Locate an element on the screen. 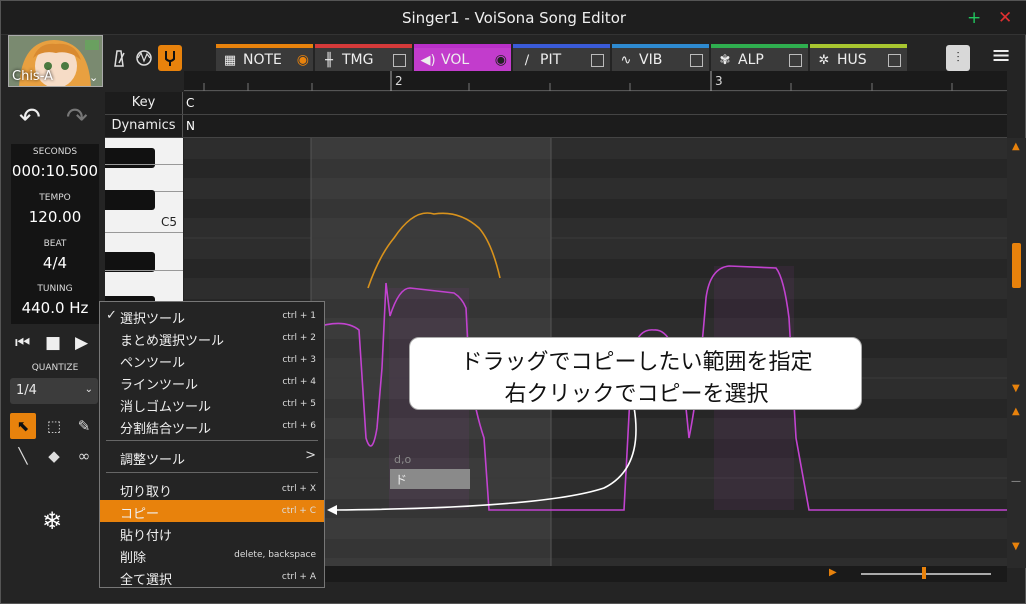  menu-item-label: 全て選択 is located at coordinates (146, 580).